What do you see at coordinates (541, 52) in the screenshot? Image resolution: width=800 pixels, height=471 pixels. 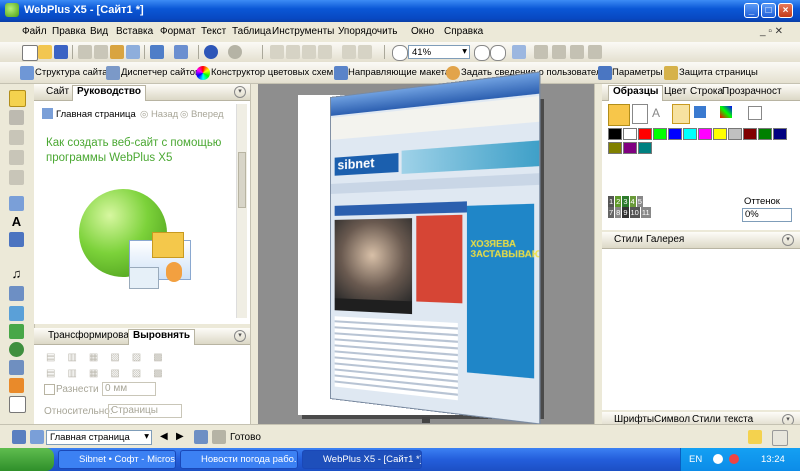 I see `page-width-icon` at bounding box center [541, 52].